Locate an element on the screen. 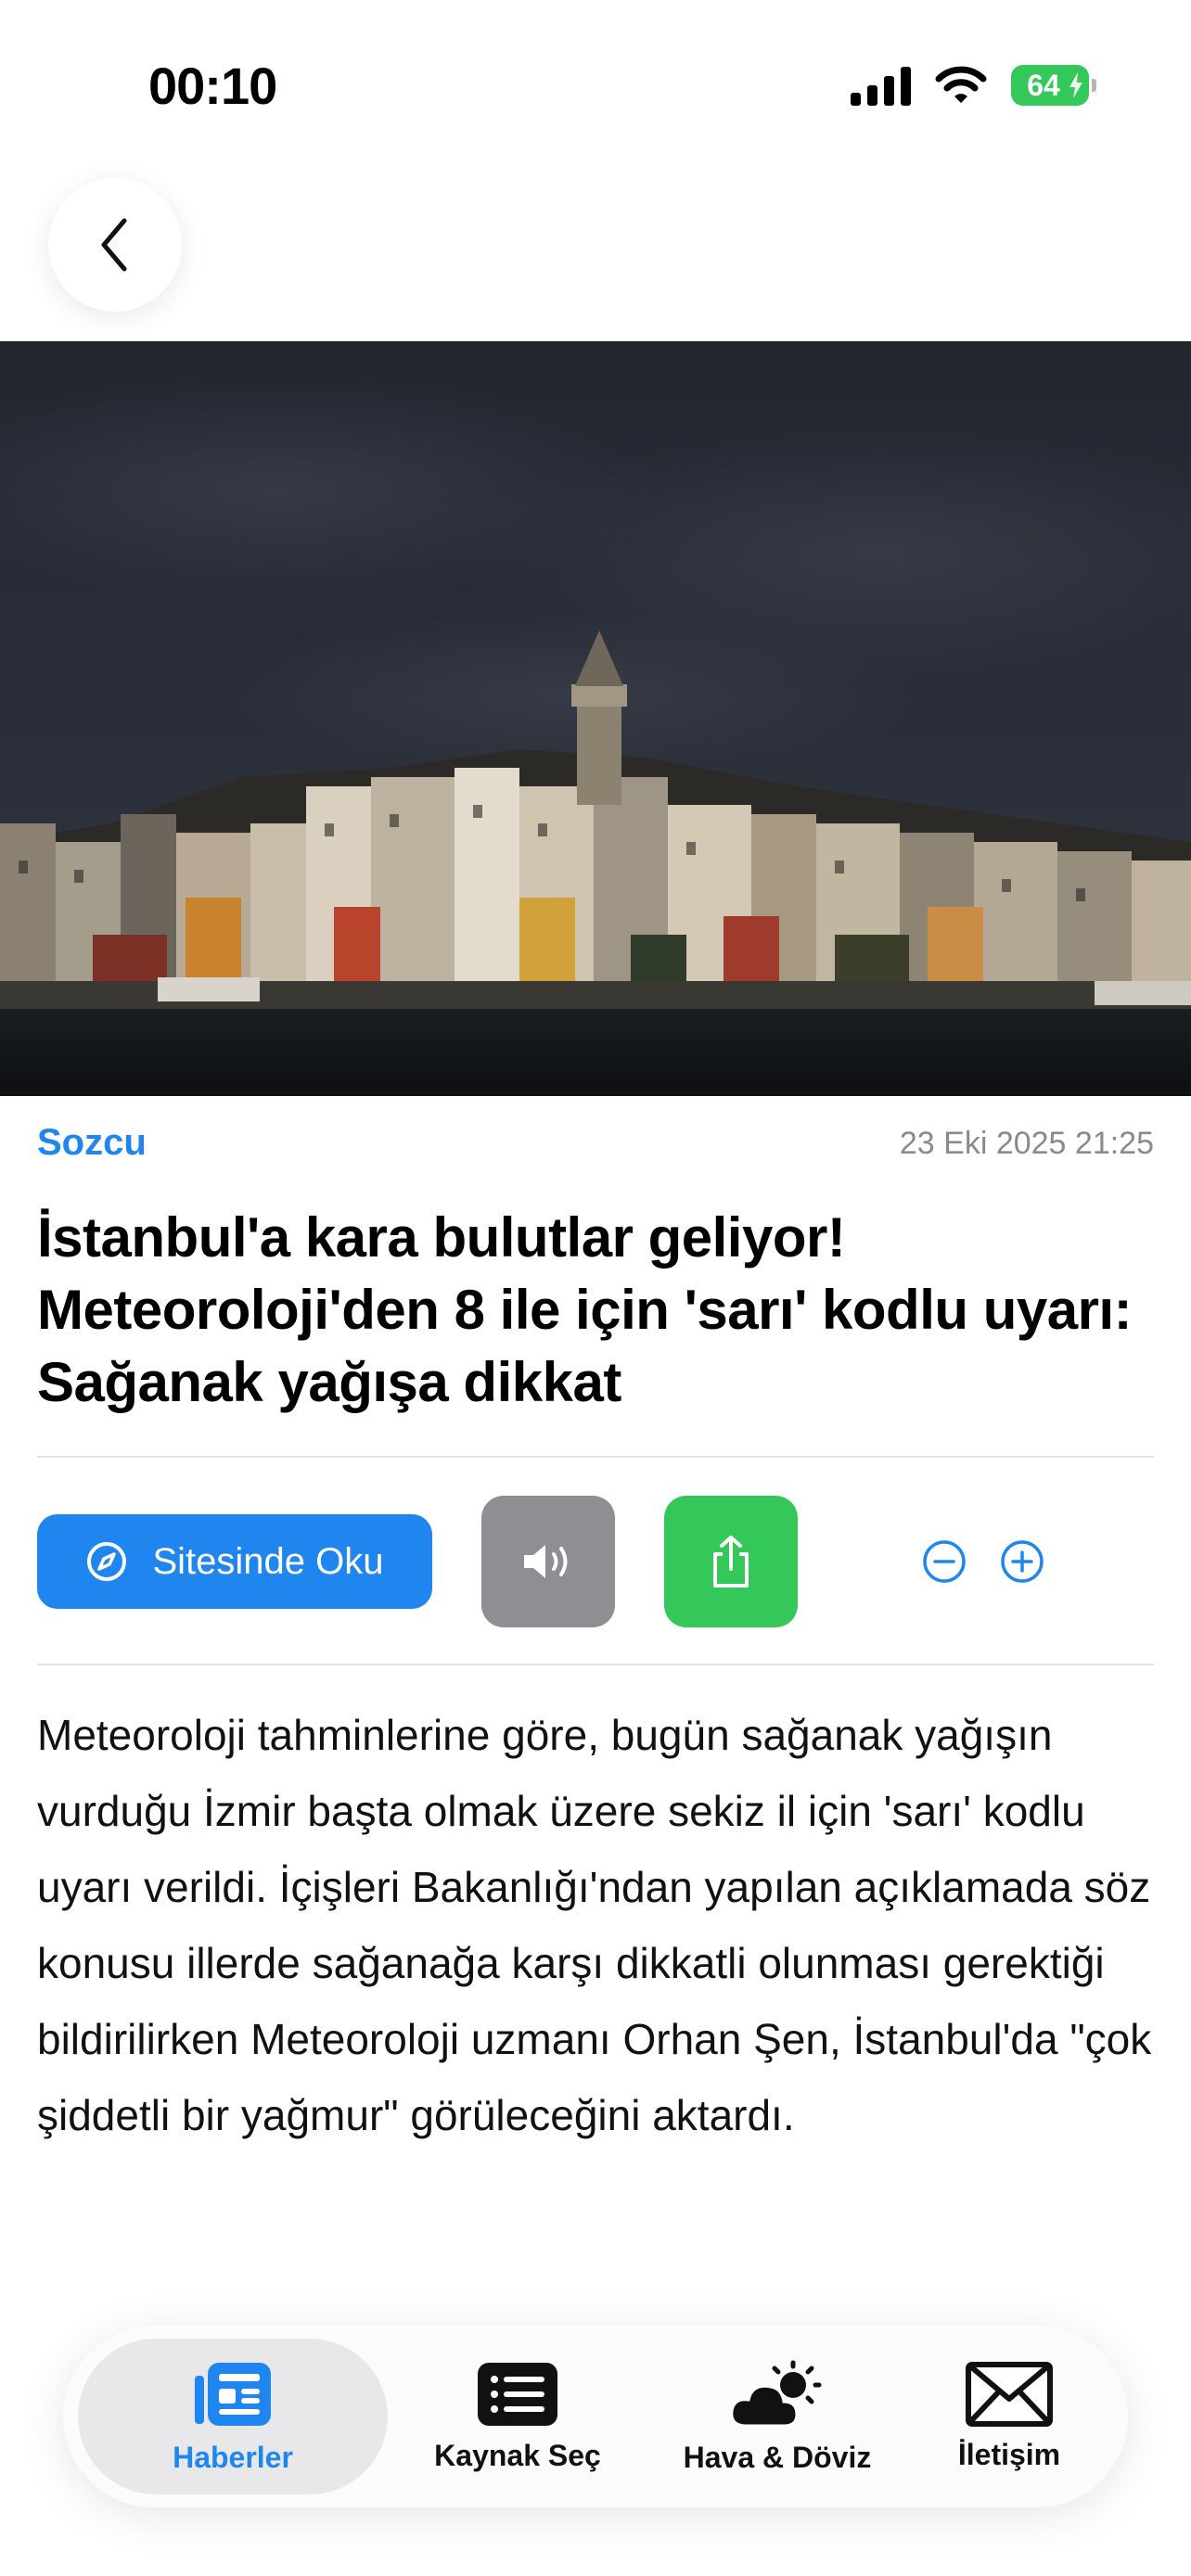 The height and width of the screenshot is (2576, 1191). back-button is located at coordinates (115, 245).